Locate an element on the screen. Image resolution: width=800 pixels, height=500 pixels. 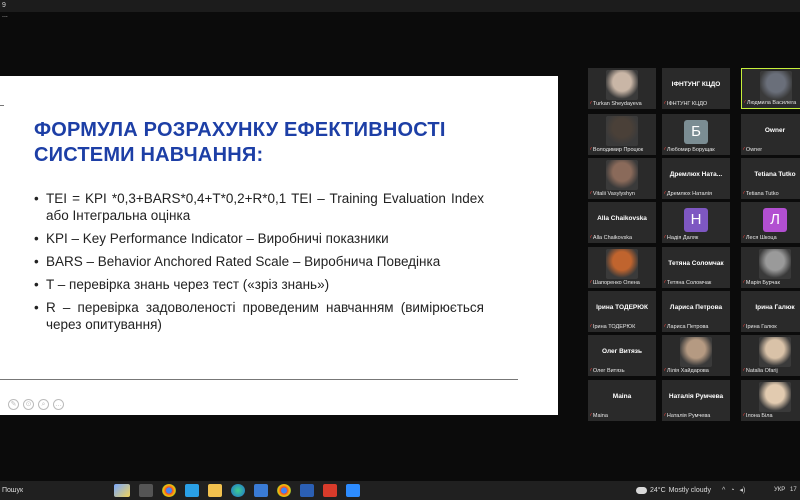
participant-name: Ілона Біла is located at coordinates (759, 416).